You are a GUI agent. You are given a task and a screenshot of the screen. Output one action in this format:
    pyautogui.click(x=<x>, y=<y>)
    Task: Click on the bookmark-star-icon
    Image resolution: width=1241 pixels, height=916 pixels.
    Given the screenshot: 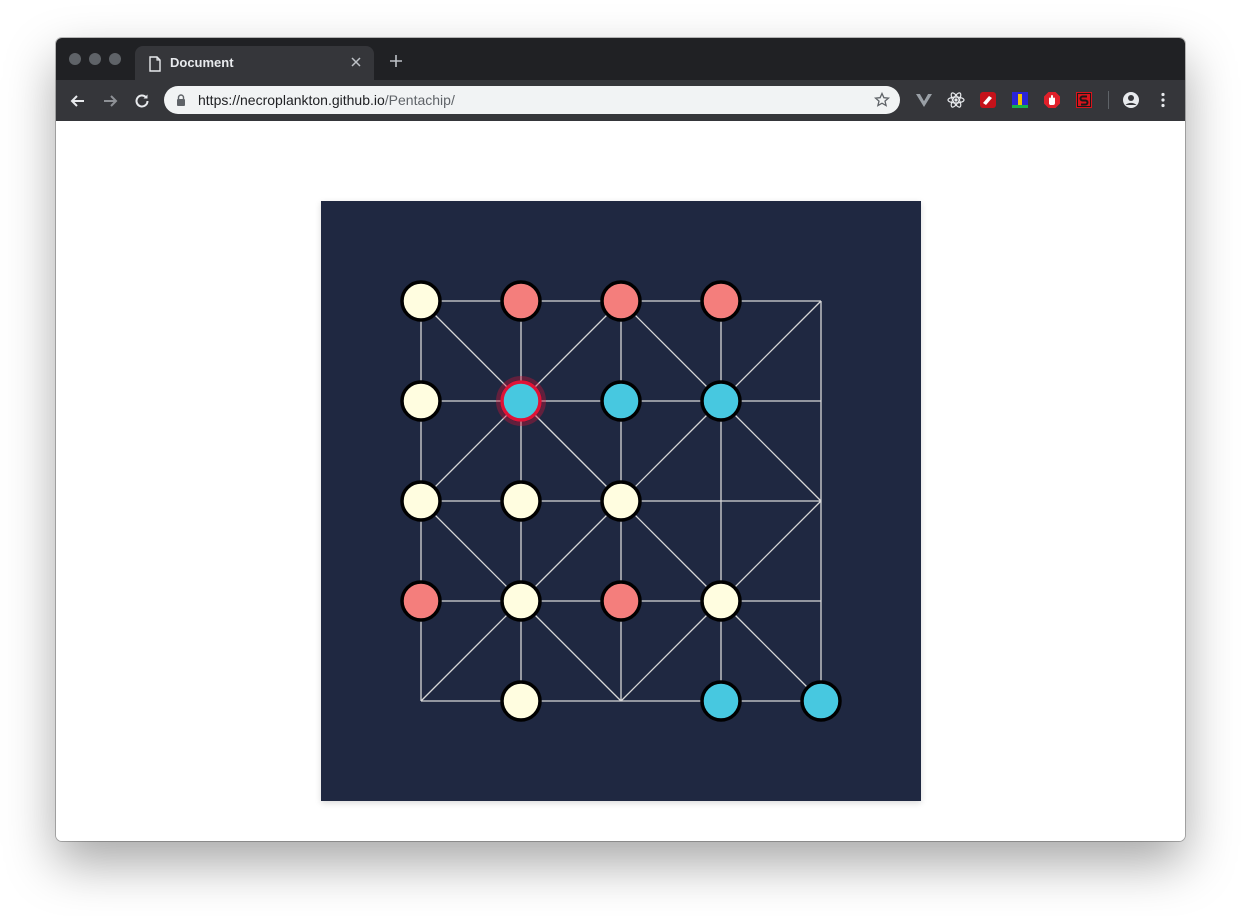 What is the action you would take?
    pyautogui.click(x=882, y=100)
    